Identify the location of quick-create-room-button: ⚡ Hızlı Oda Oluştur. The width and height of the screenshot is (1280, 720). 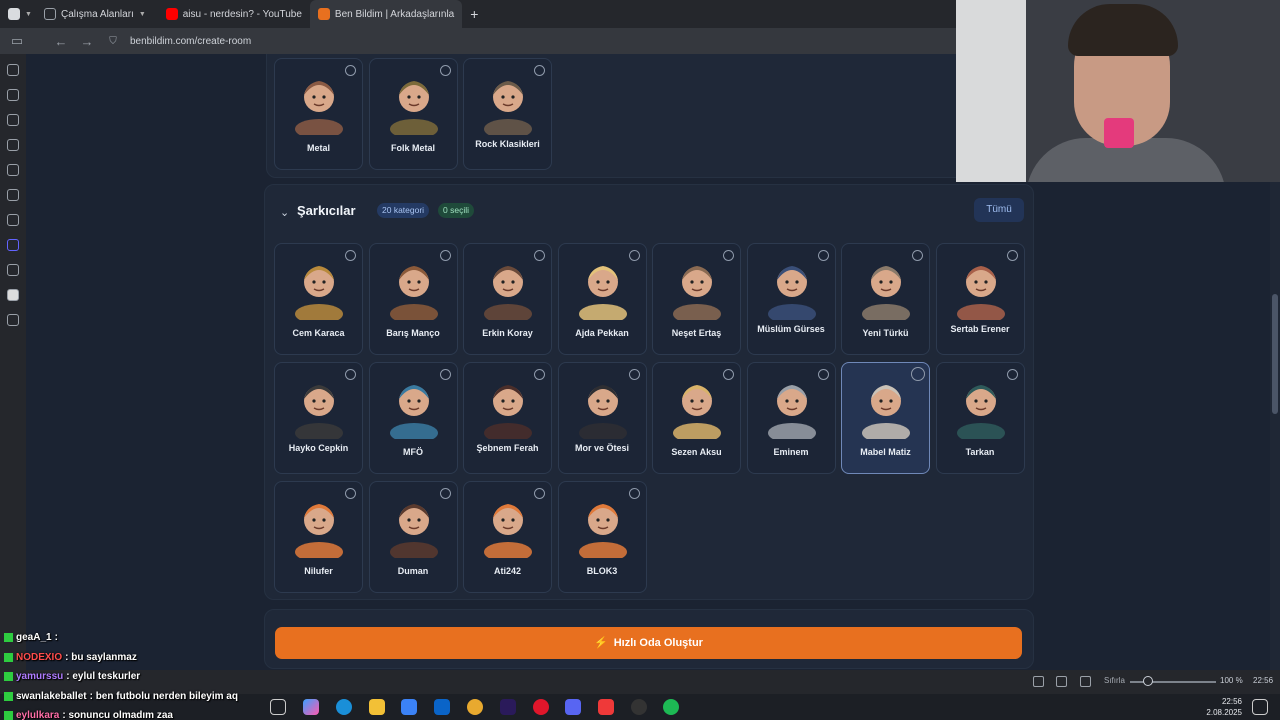
(648, 643).